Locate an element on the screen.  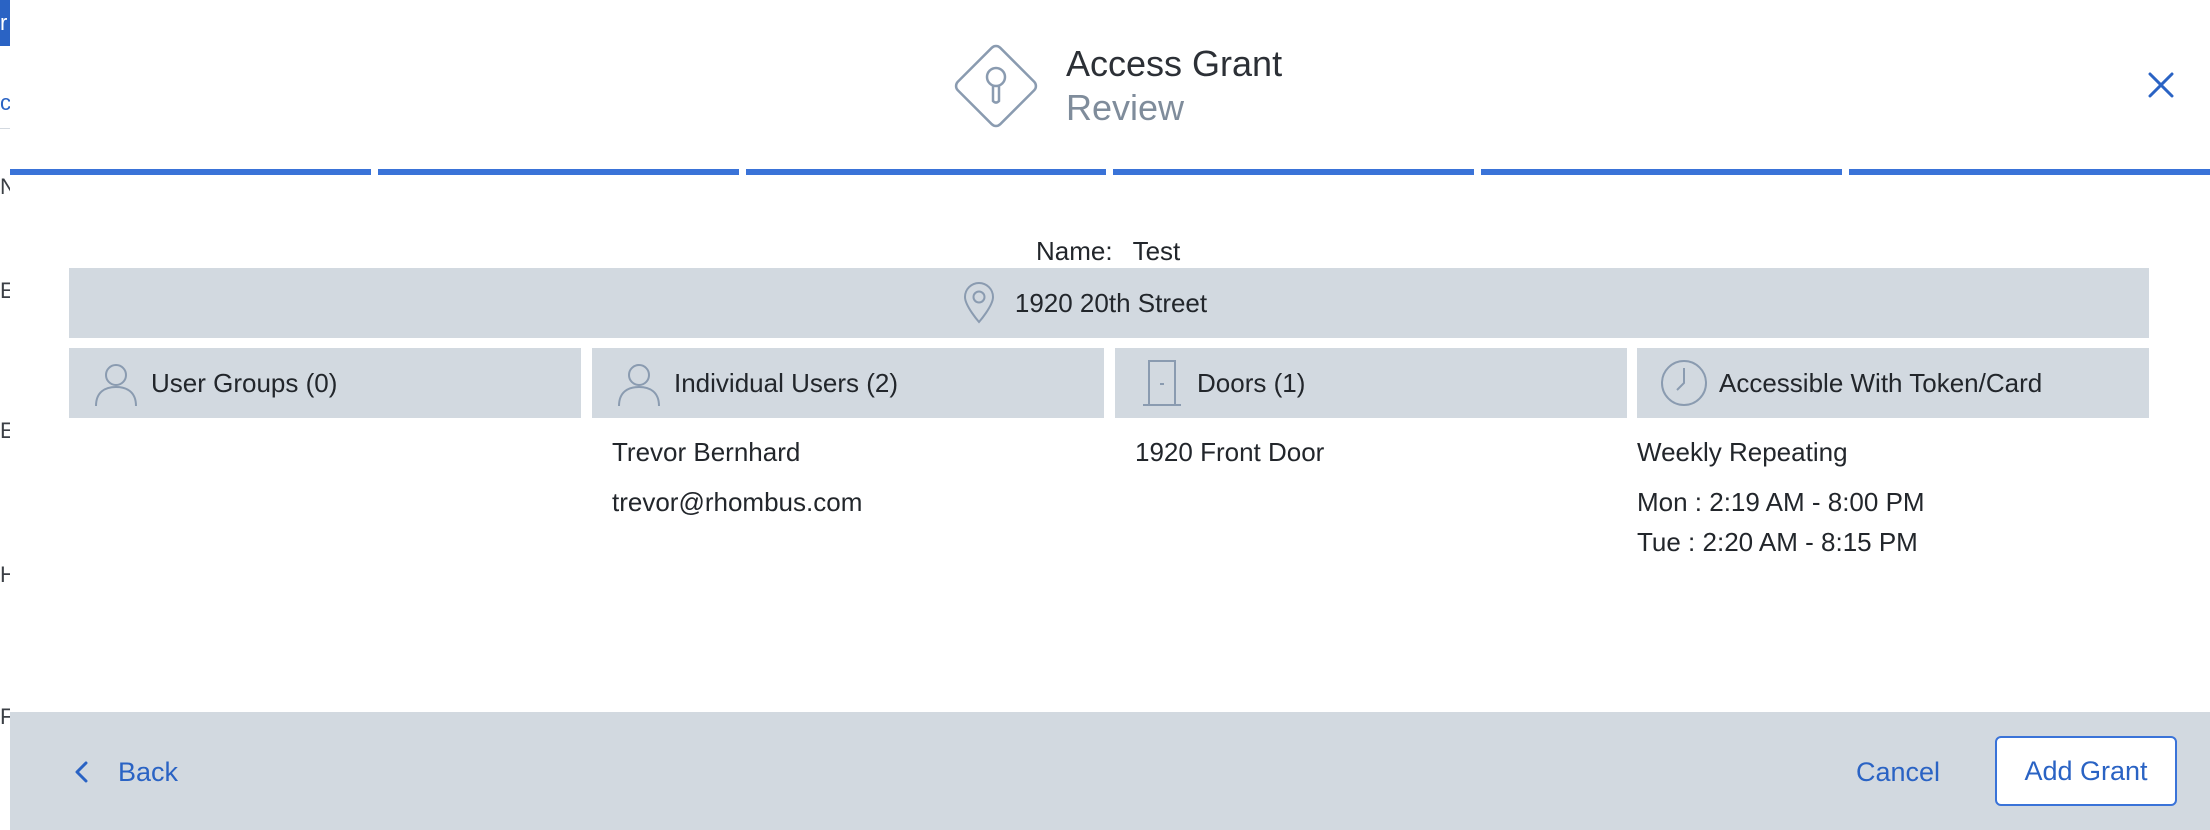
grant-name-row: Name: Test is located at coordinates (1108, 253).